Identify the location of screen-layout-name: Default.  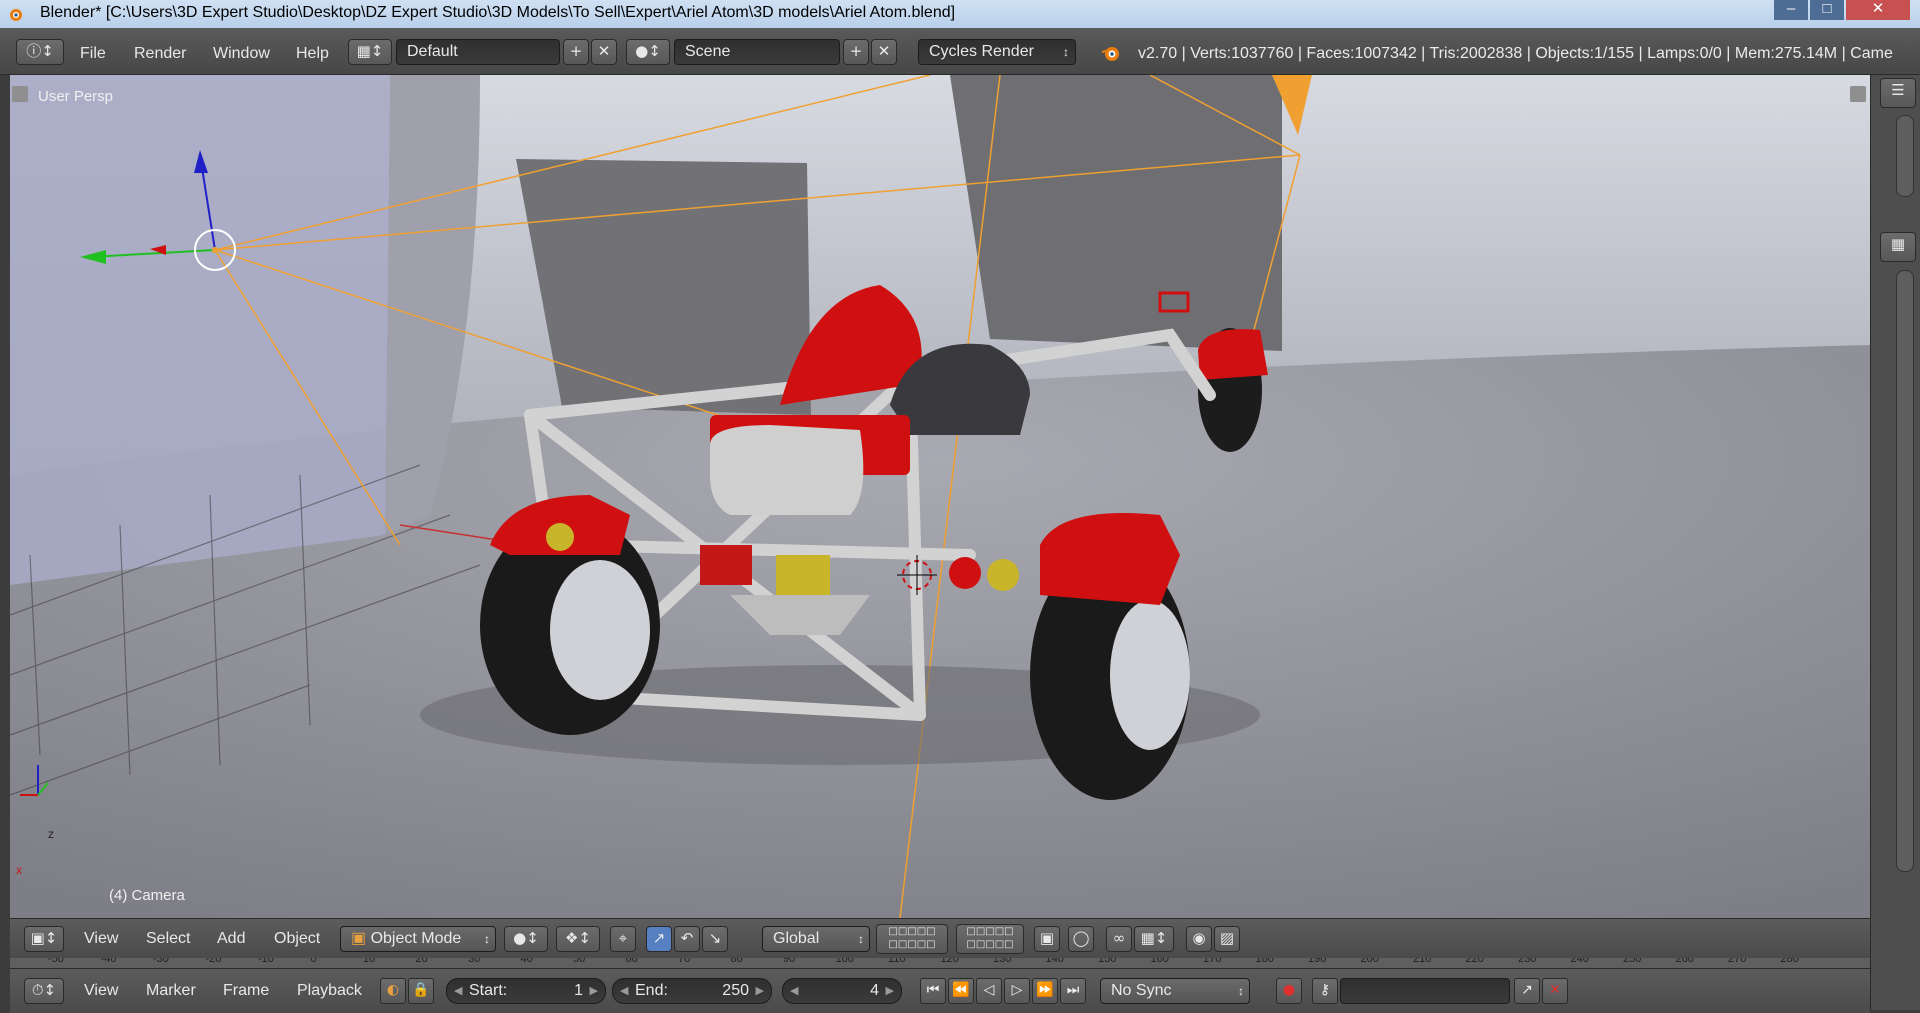
(432, 51).